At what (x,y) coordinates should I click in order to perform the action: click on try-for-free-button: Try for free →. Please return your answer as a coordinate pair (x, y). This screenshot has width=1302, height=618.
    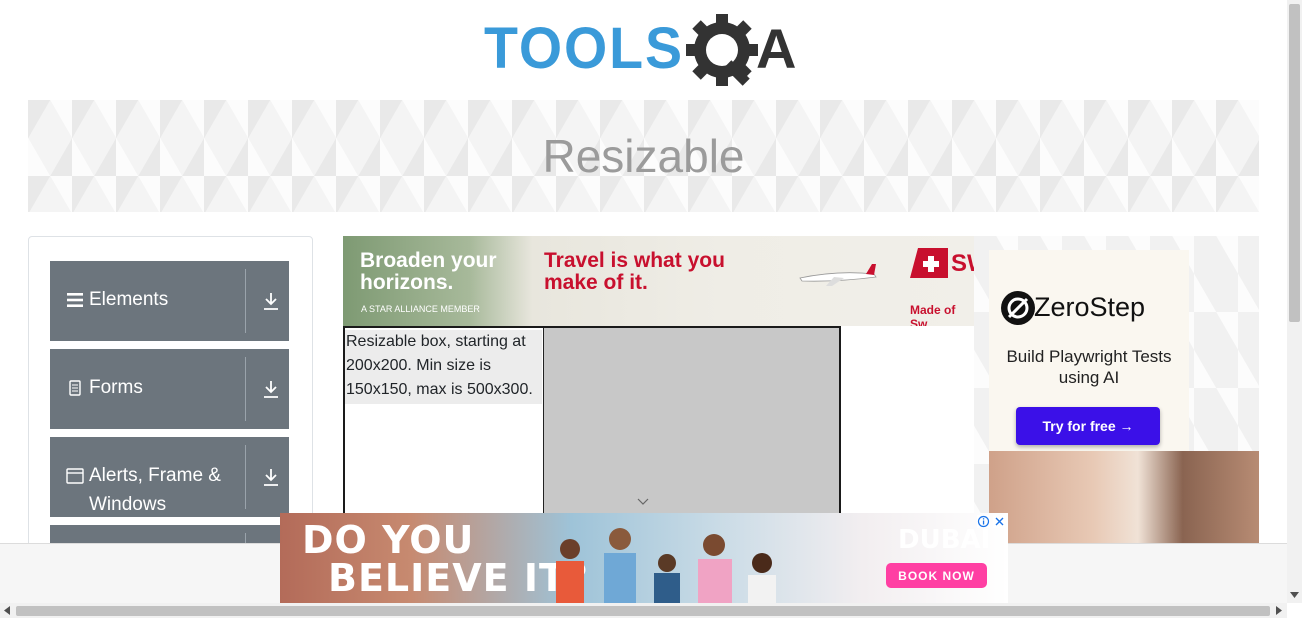
    Looking at the image, I should click on (1088, 426).